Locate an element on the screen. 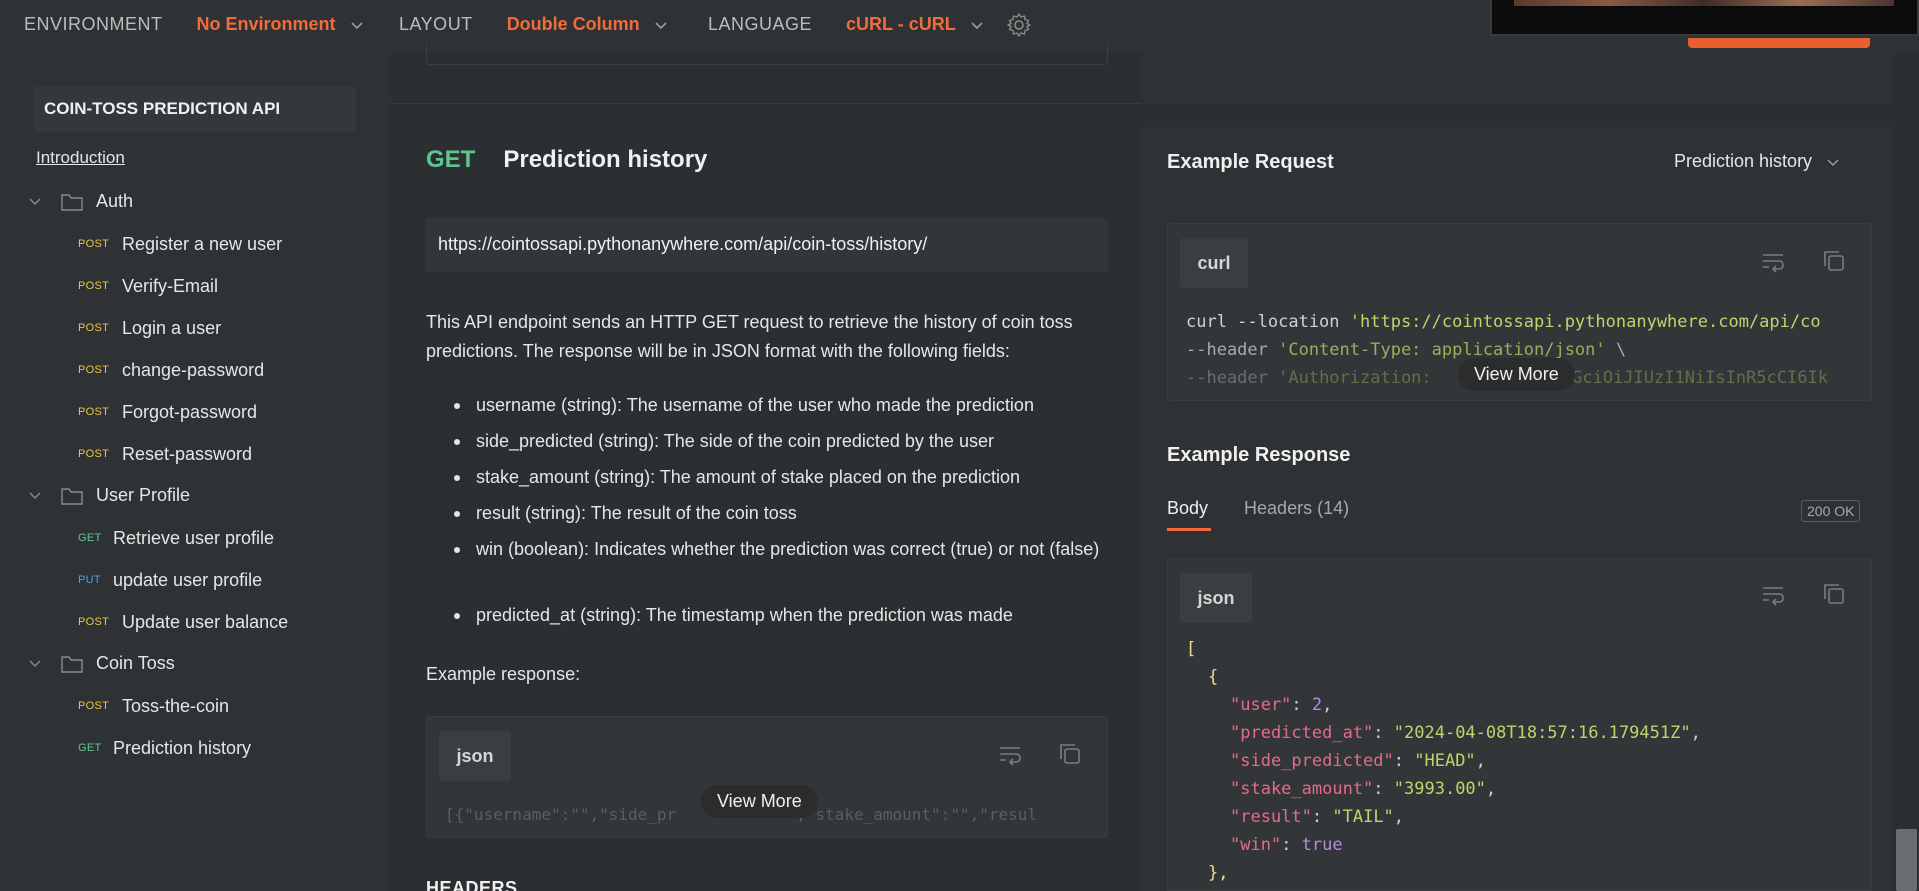 This screenshot has width=1919, height=891. request-method: GET is located at coordinates (451, 159).